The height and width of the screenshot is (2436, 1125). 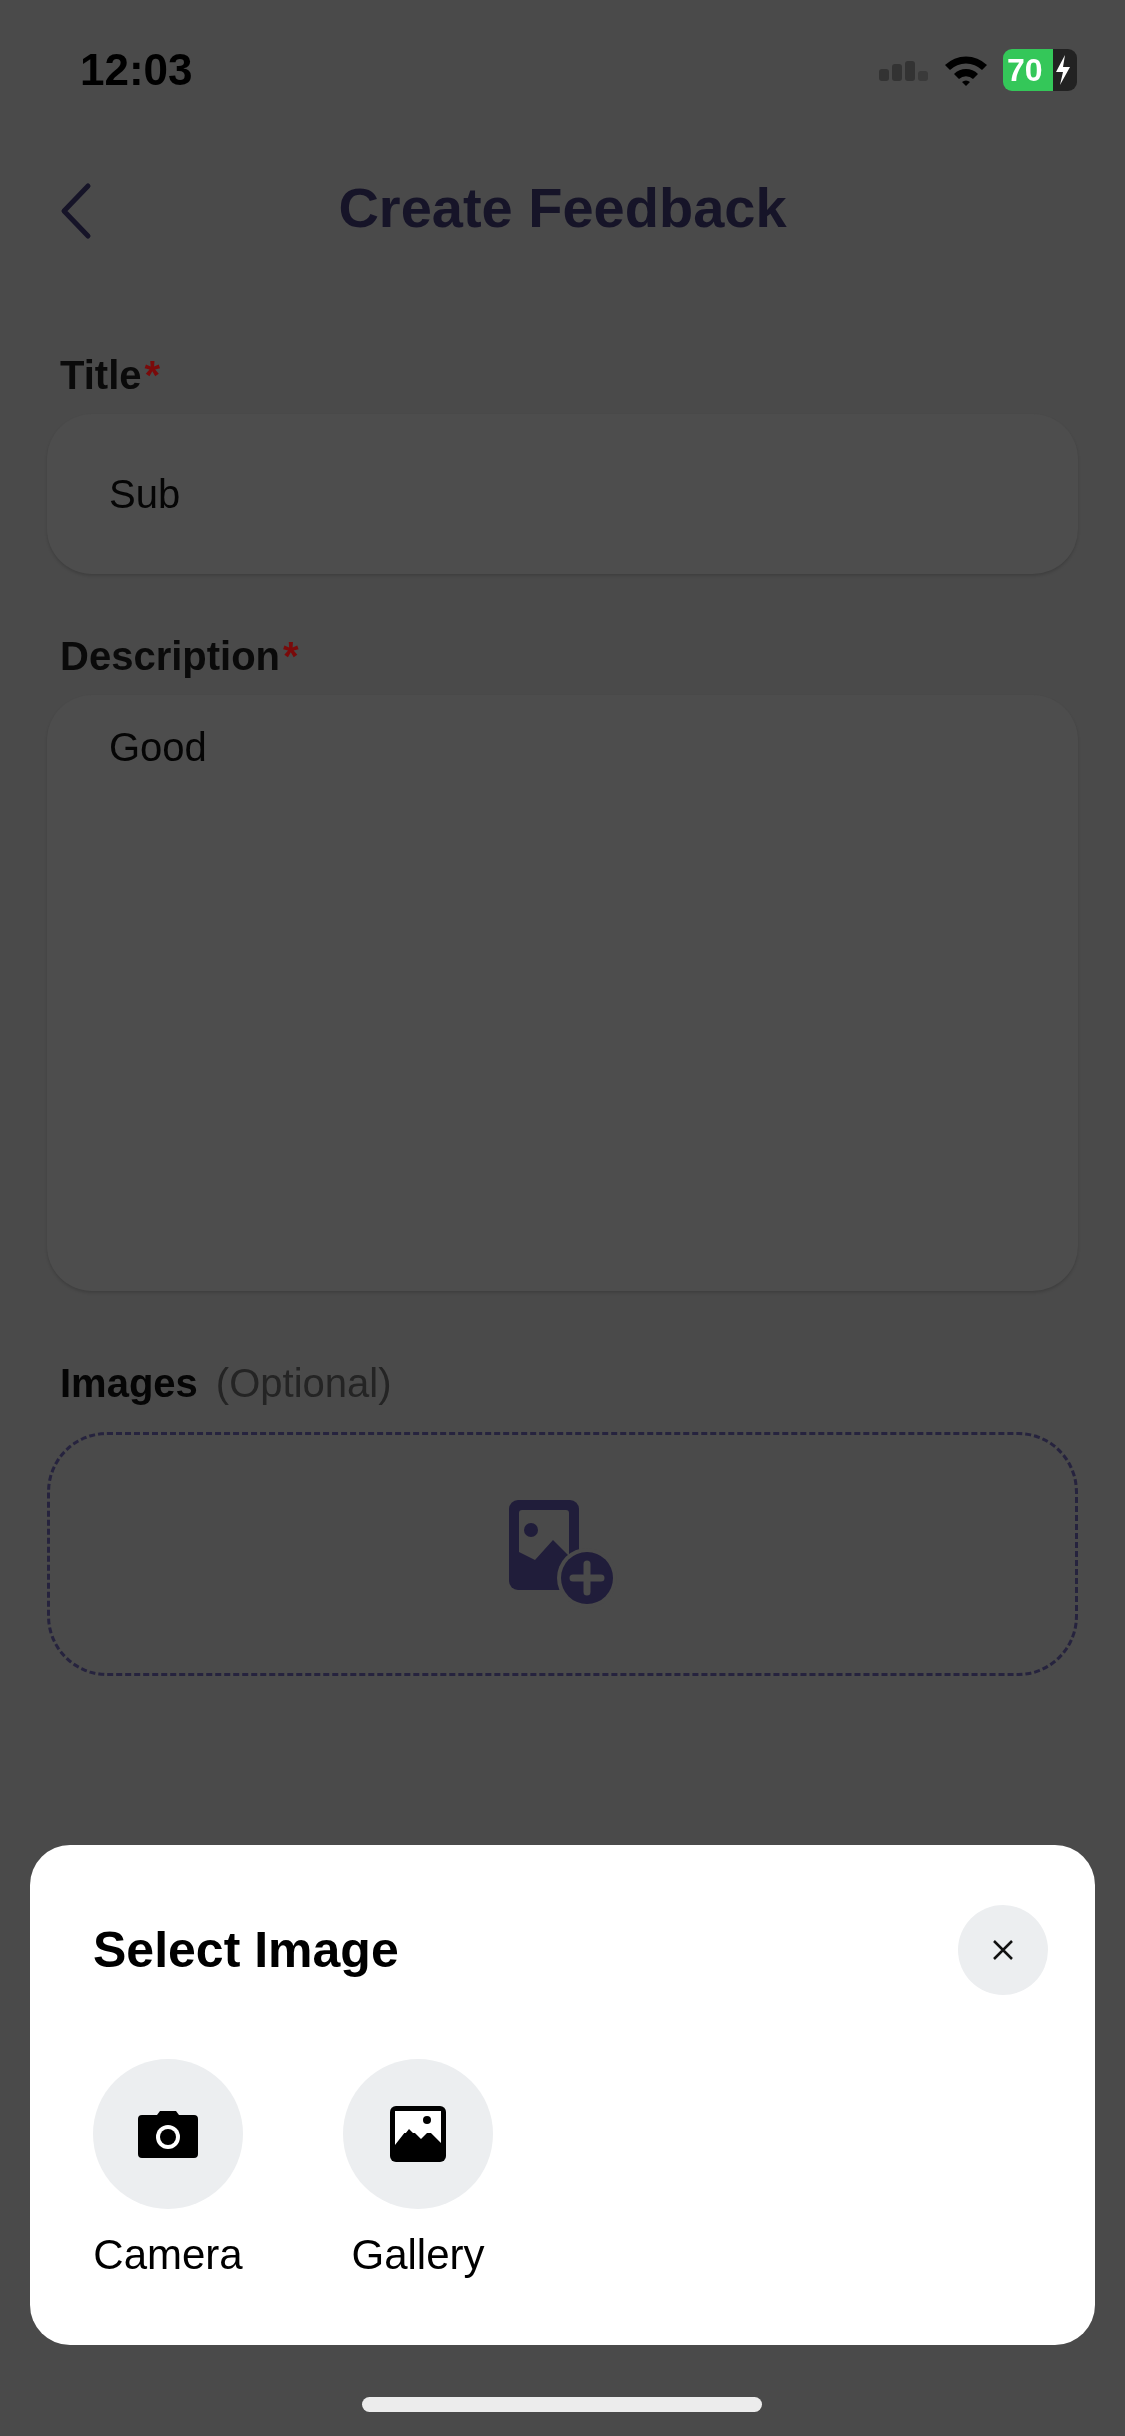 I want to click on field-label: Title, so click(x=101, y=375).